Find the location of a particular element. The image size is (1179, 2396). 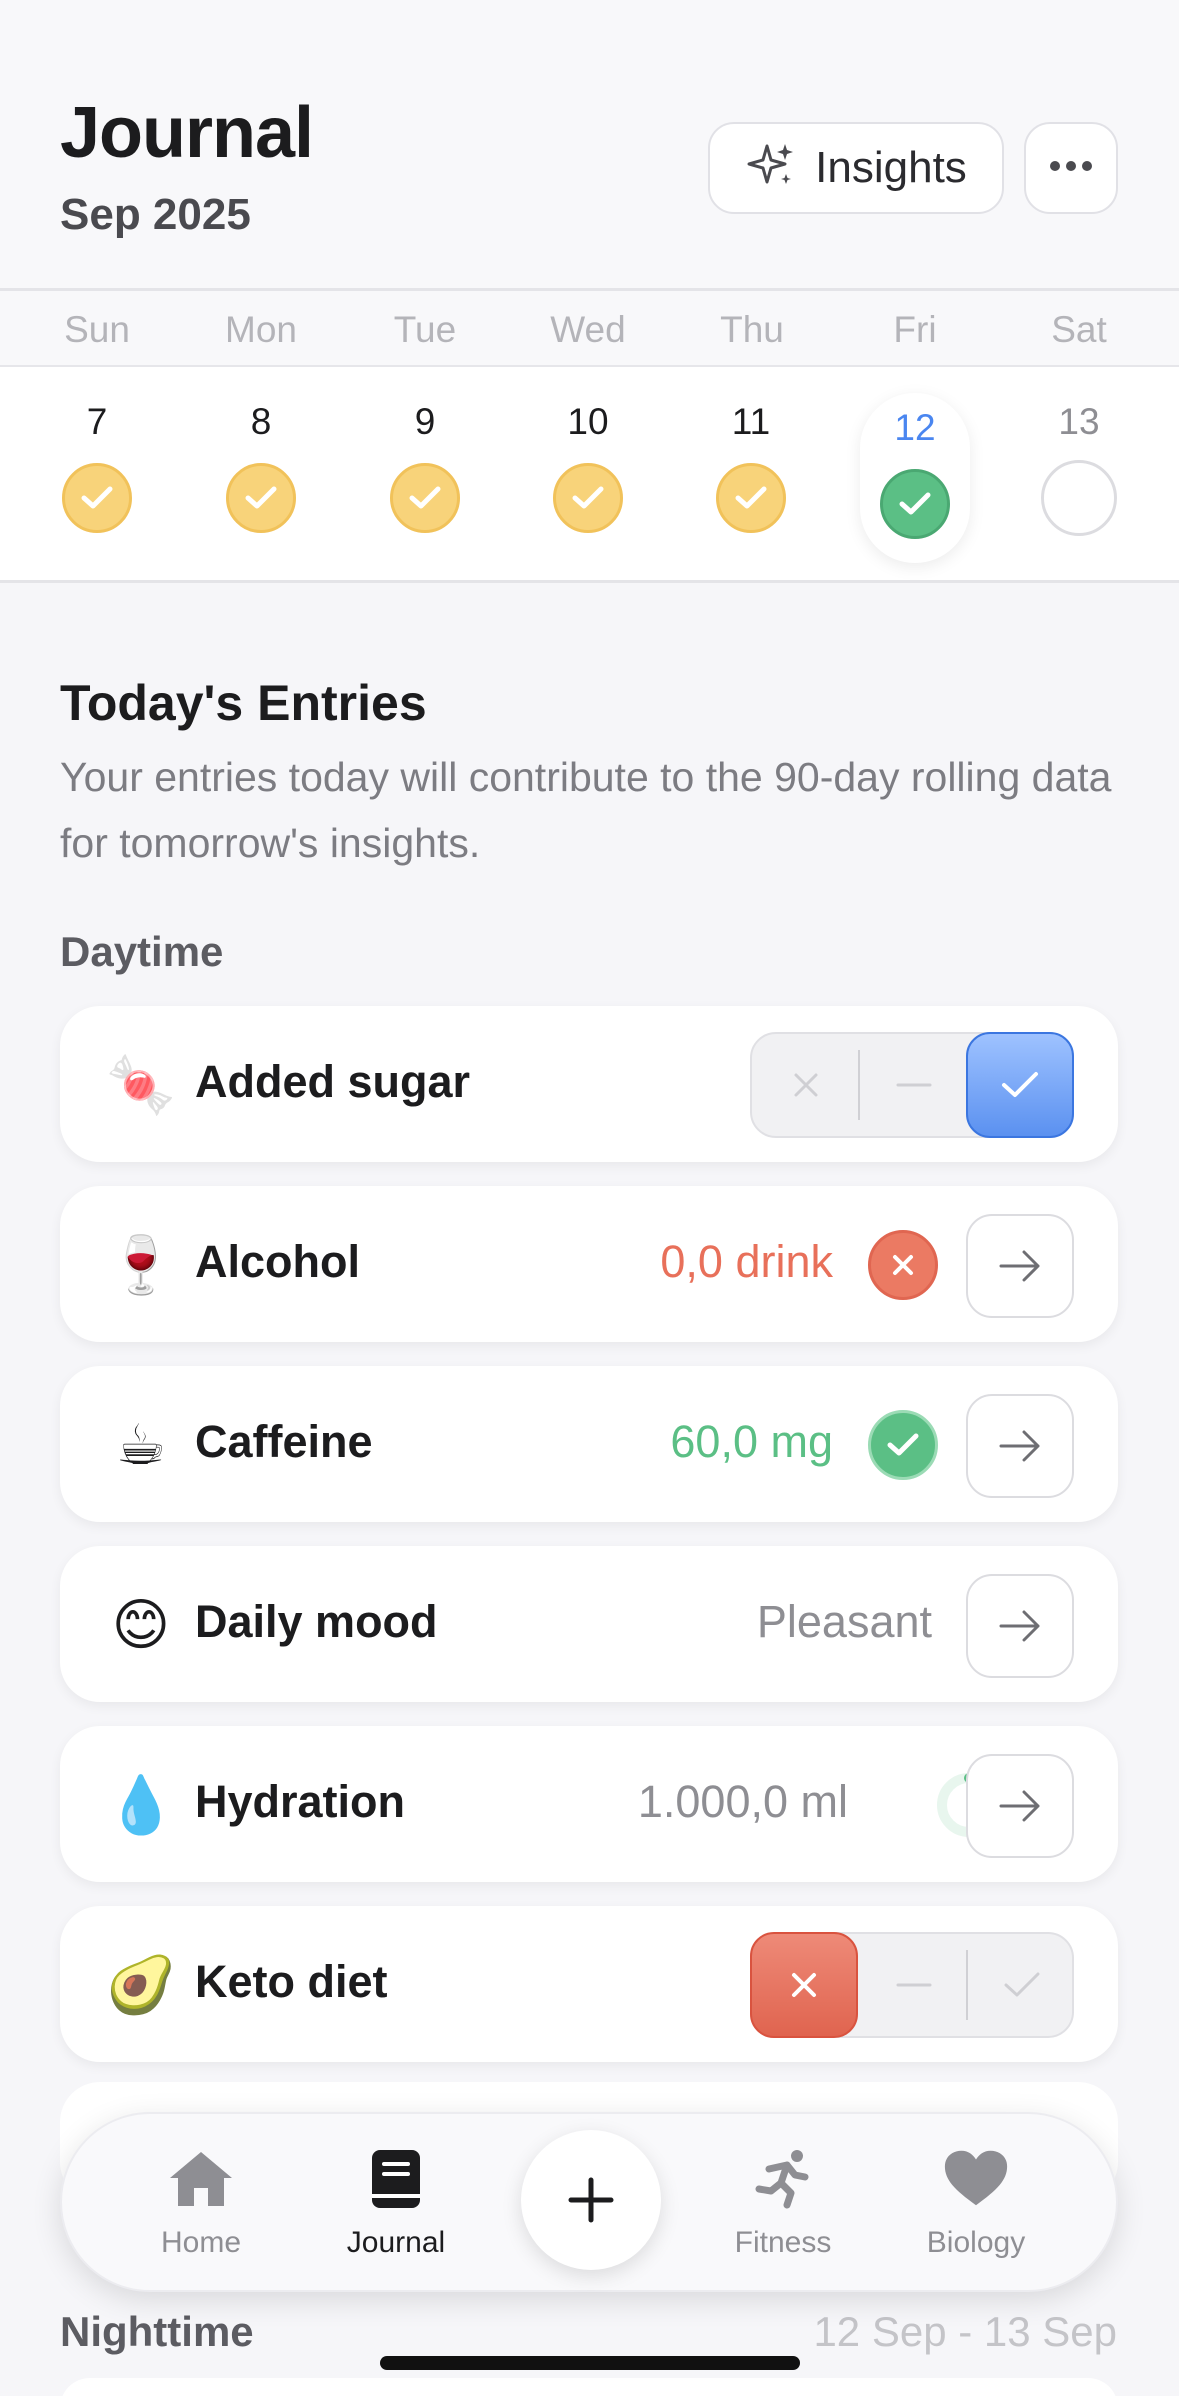

nighttime-card-partial is located at coordinates (589, 2387).